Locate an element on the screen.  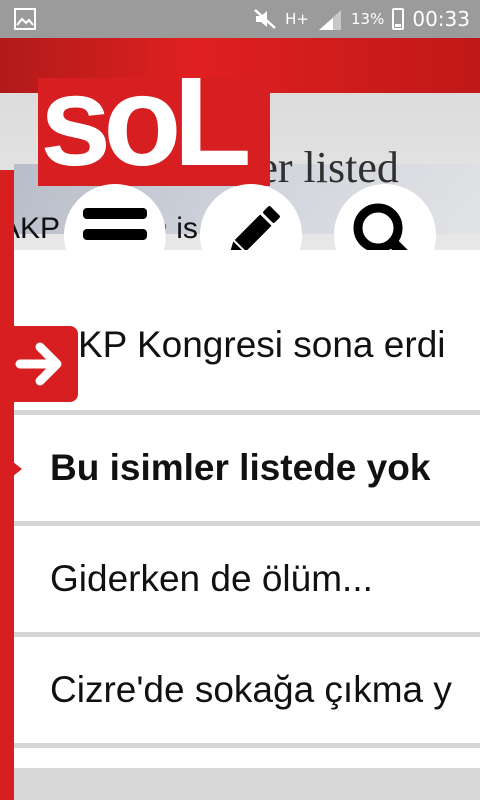
status-bar: H+ 13% 00:33 is located at coordinates (240, 19).